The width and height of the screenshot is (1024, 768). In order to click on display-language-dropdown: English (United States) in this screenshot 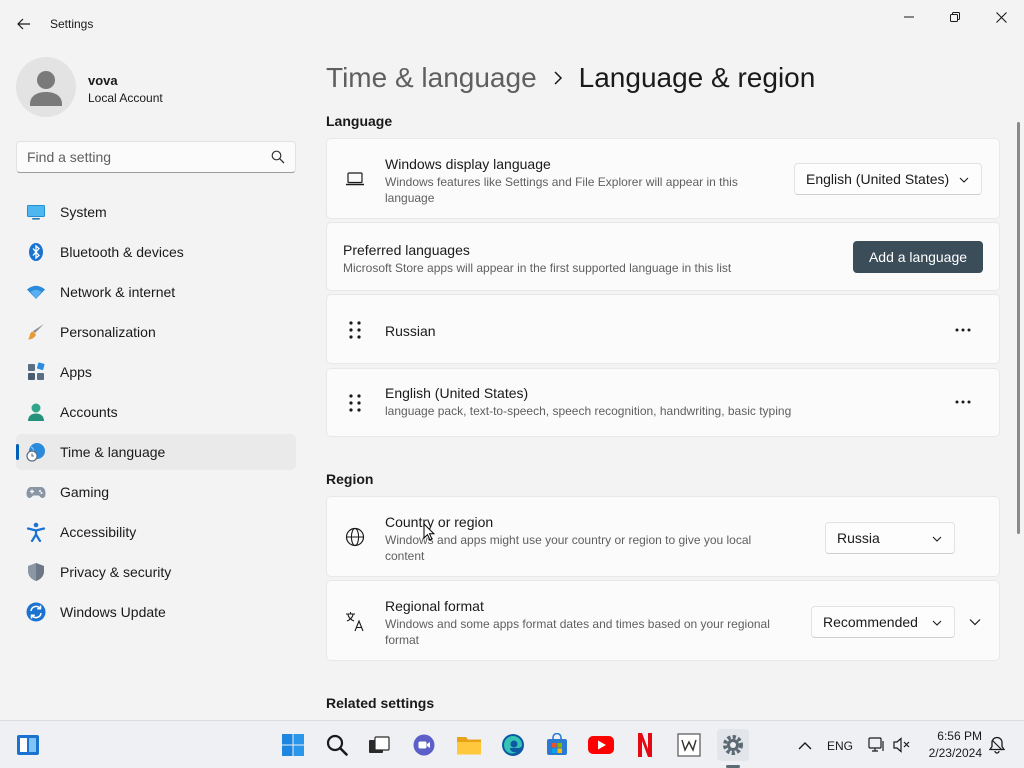, I will do `click(888, 179)`.